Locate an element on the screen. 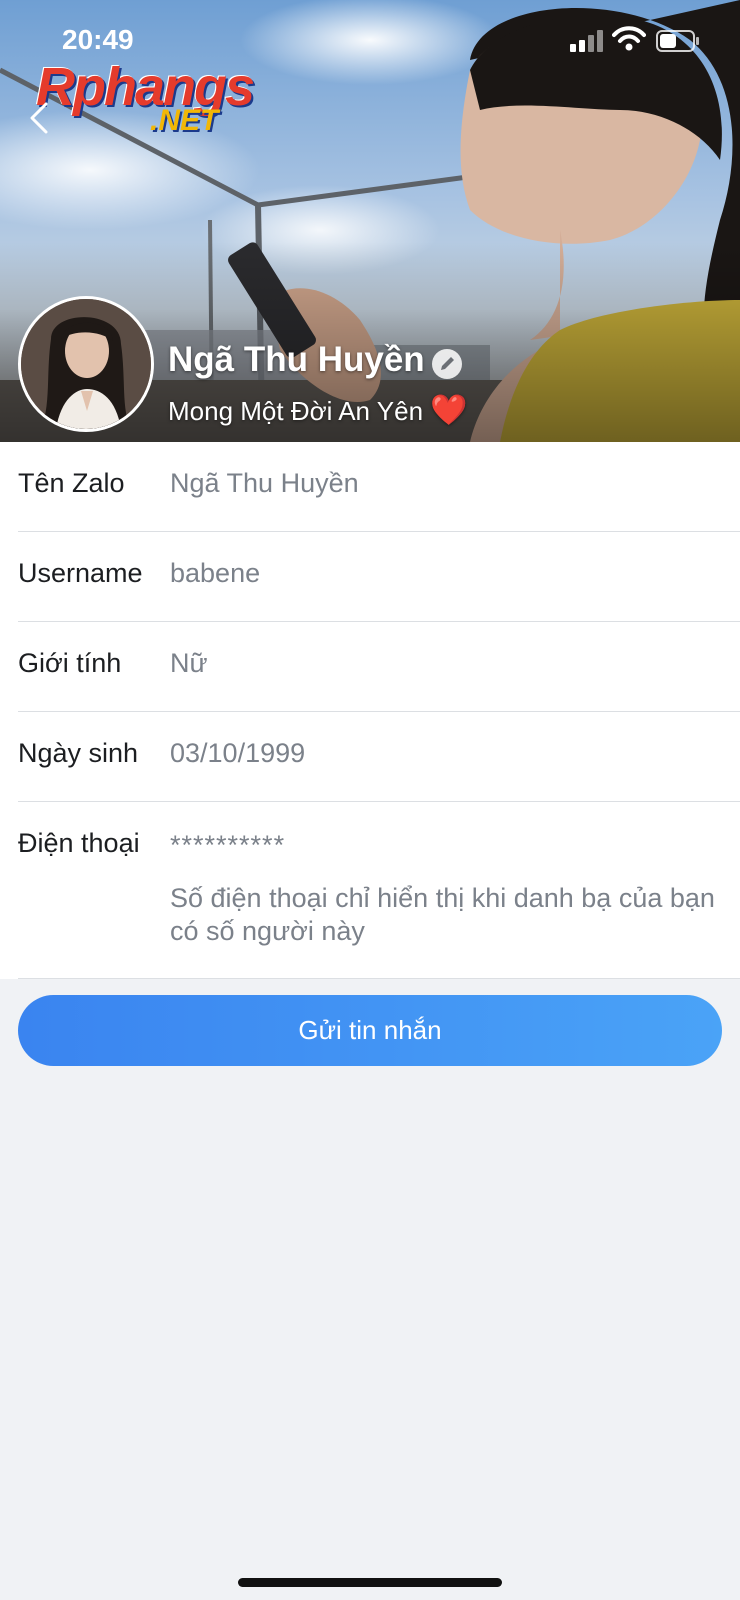 The height and width of the screenshot is (1600, 740). profile-name: Ngã Thu Huyền is located at coordinates (296, 359).